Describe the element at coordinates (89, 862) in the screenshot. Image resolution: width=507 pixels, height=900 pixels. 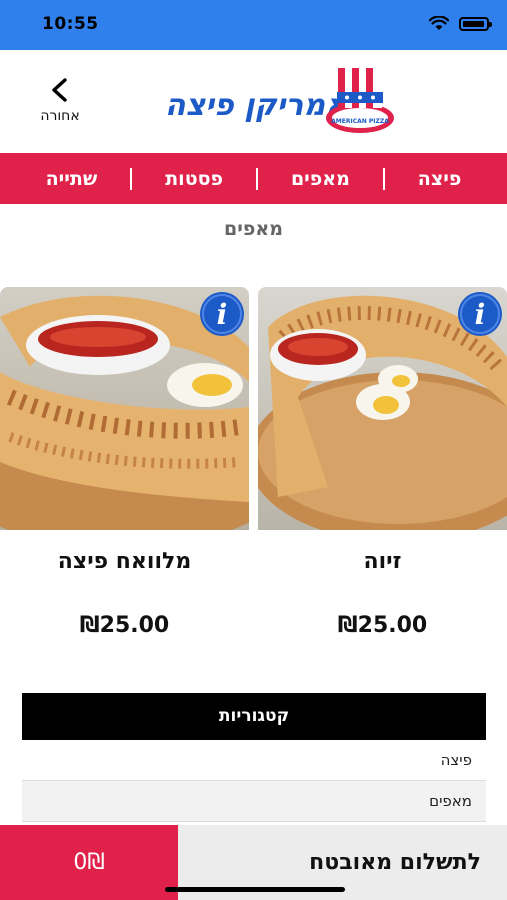
I see `cart-total: 0₪` at that location.